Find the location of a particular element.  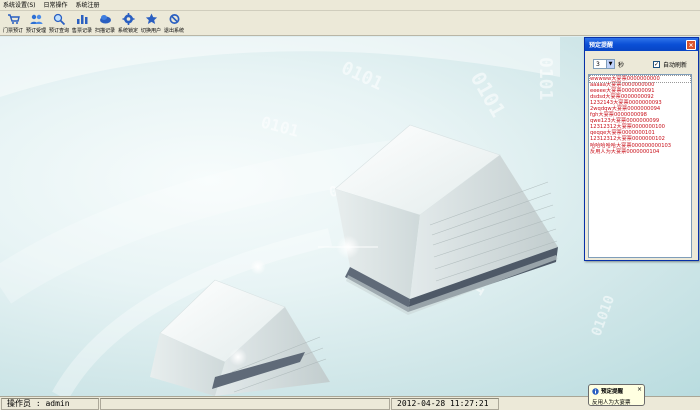

scan-record-label: 扫描记录 is located at coordinates (105, 31).